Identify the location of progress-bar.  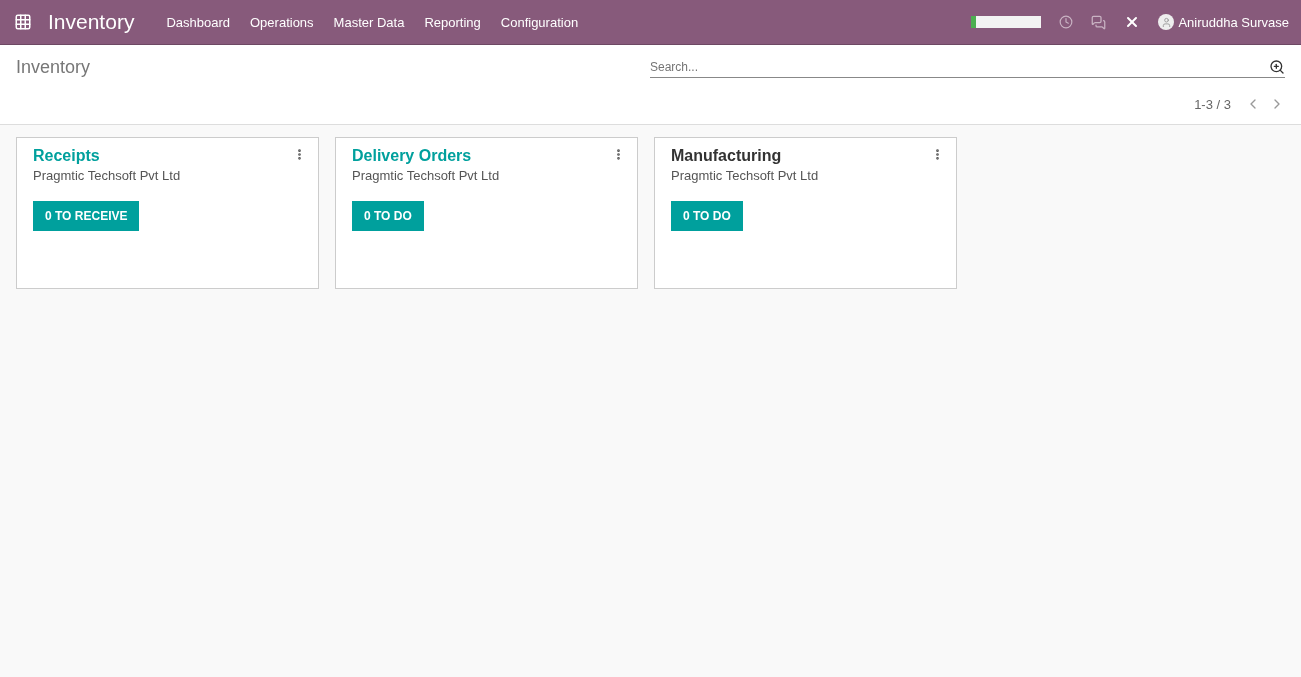
(1006, 22).